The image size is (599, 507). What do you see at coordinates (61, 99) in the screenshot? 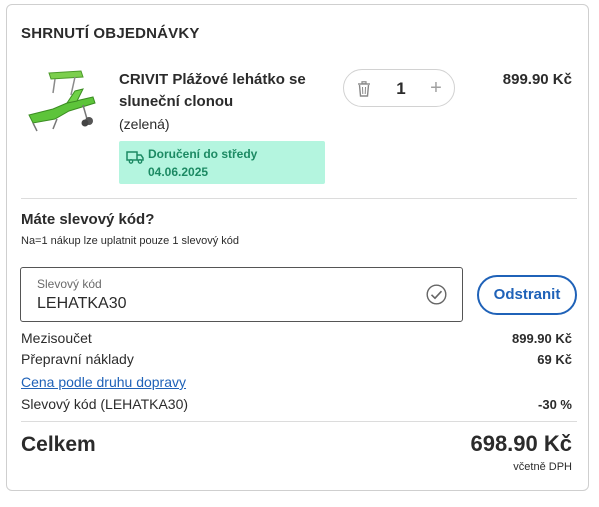
I see `beach-lounger-image` at bounding box center [61, 99].